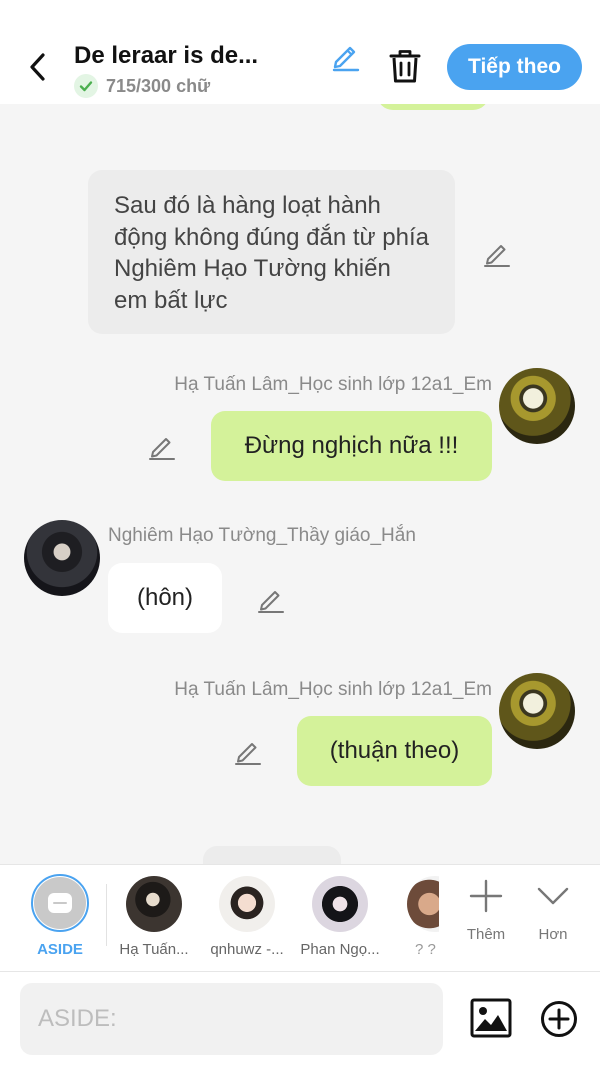 This screenshot has width=600, height=1067. What do you see at coordinates (158, 85) in the screenshot?
I see `word-count: 715/300 chữ` at bounding box center [158, 85].